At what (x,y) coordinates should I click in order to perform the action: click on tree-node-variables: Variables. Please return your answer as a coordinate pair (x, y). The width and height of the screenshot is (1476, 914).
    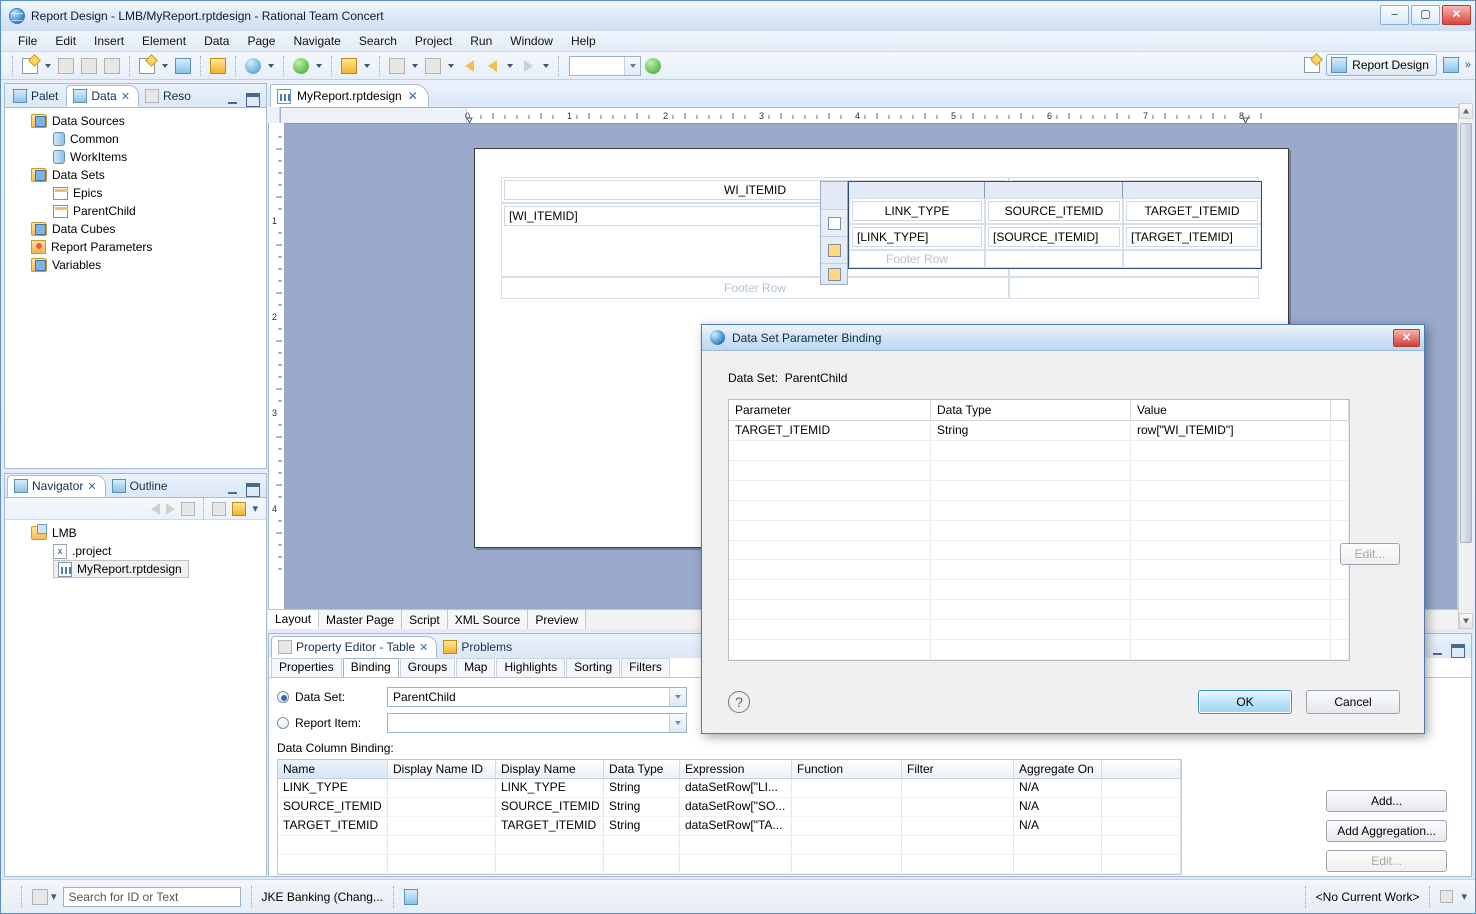
    Looking at the image, I should click on (135, 265).